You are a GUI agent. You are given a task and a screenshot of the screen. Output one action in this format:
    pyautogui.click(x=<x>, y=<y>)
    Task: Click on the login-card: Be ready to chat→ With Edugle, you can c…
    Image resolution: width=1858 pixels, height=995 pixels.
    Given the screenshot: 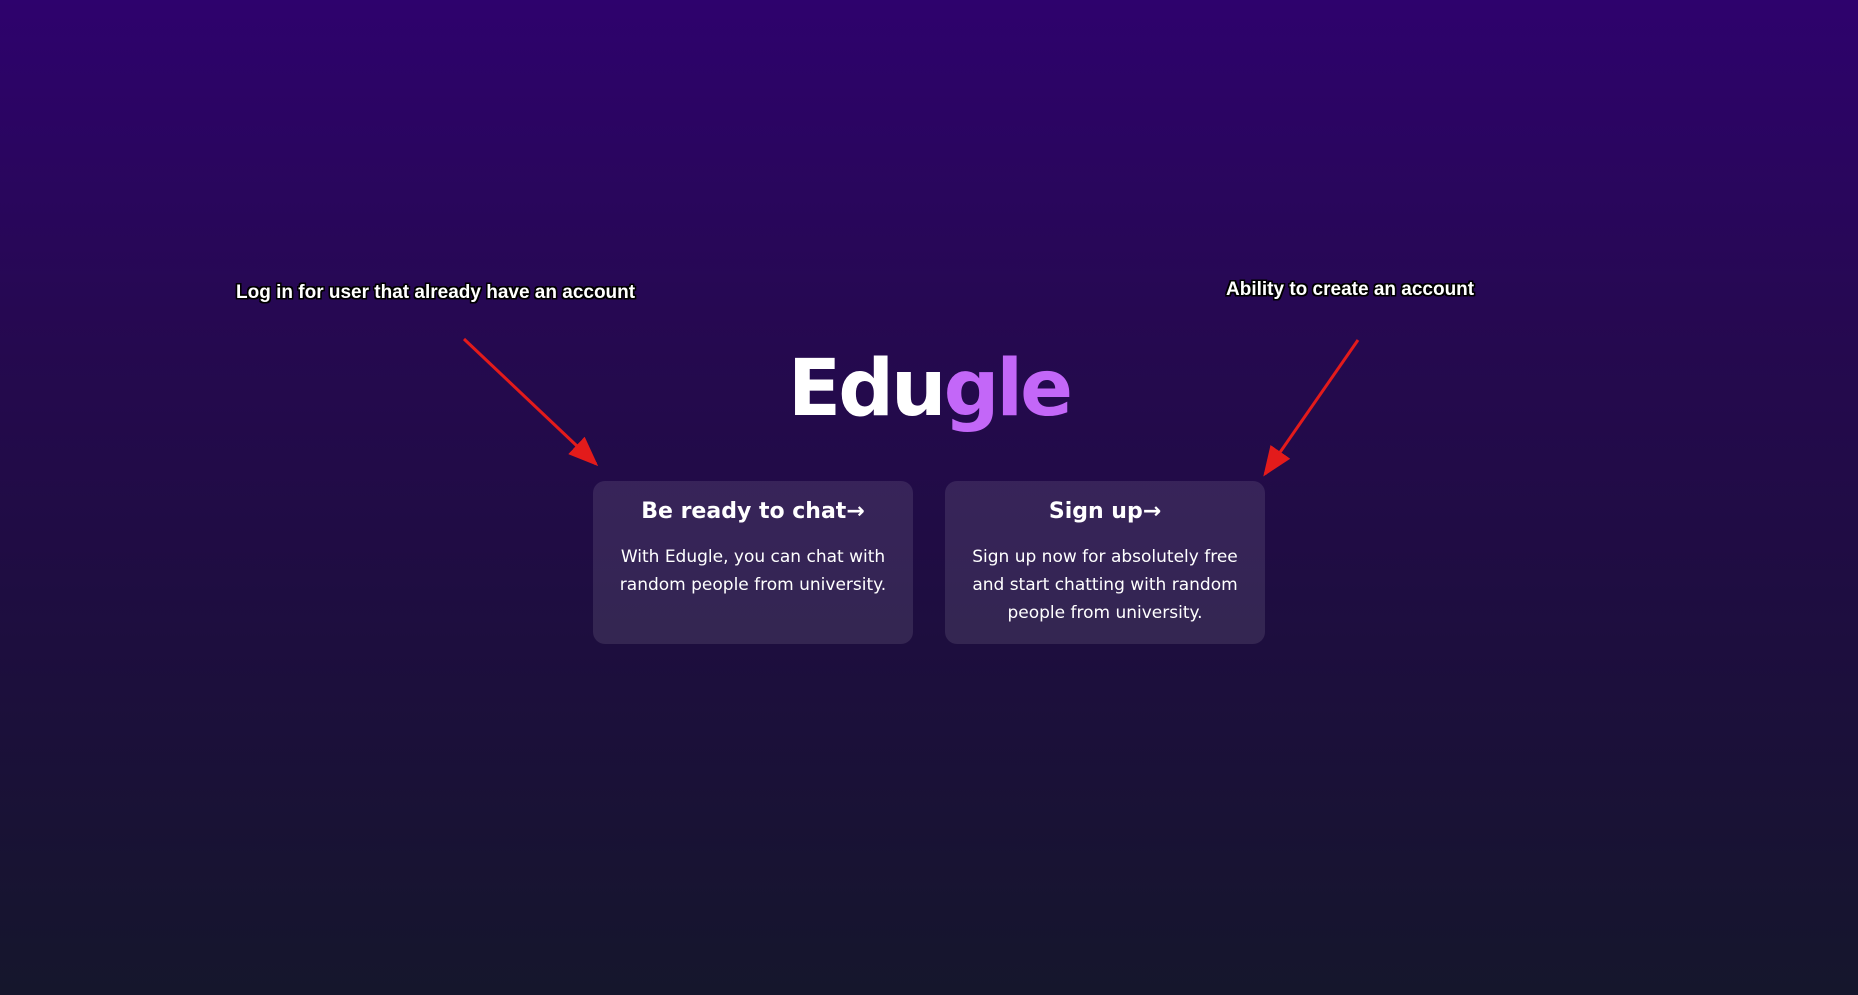 What is the action you would take?
    pyautogui.click(x=753, y=562)
    